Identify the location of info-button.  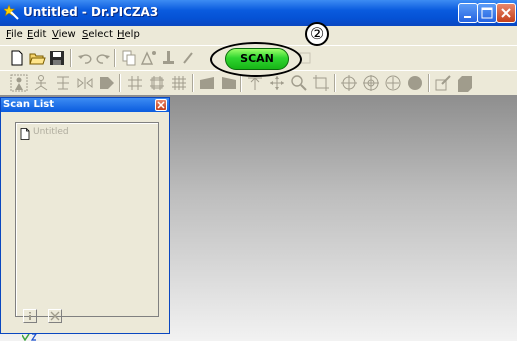
(30, 316).